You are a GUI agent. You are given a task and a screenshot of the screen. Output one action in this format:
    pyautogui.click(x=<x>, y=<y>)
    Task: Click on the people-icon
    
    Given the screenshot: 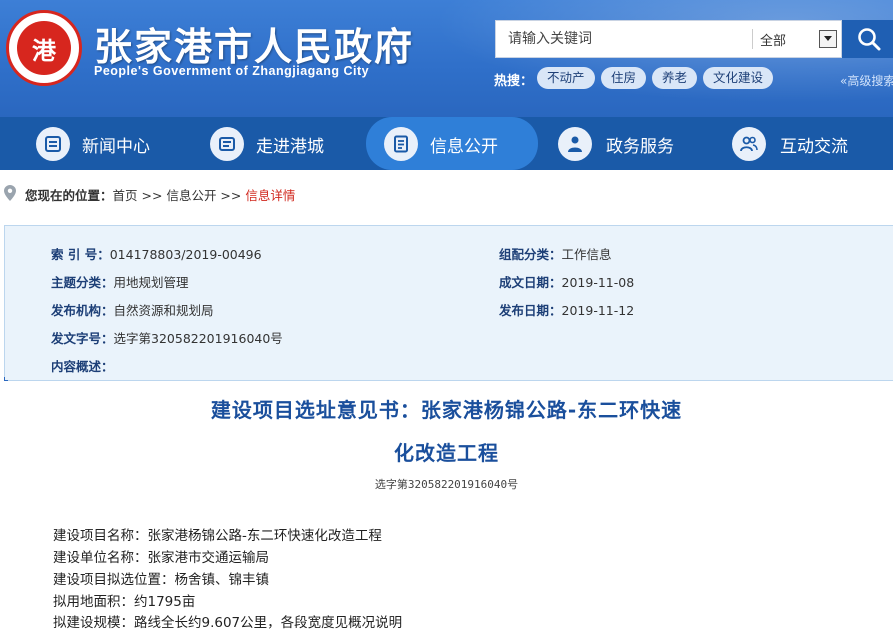 What is the action you would take?
    pyautogui.click(x=749, y=144)
    